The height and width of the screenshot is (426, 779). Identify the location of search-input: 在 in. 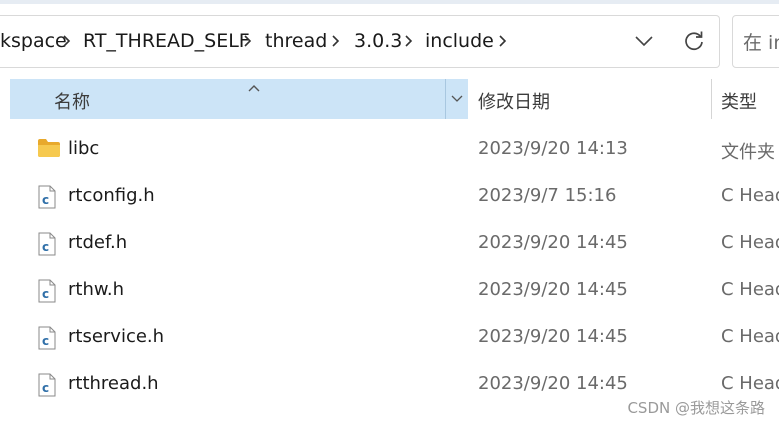
(755, 41).